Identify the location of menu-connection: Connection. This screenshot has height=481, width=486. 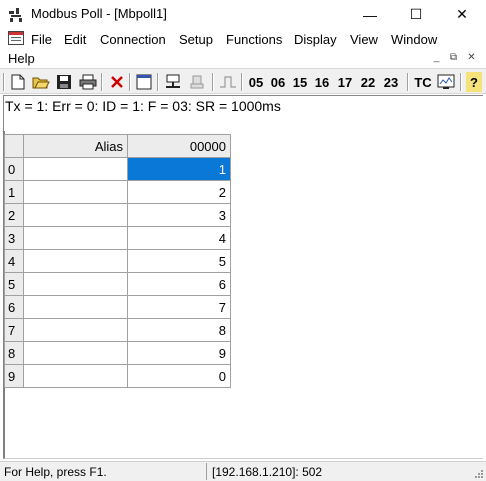
(133, 40).